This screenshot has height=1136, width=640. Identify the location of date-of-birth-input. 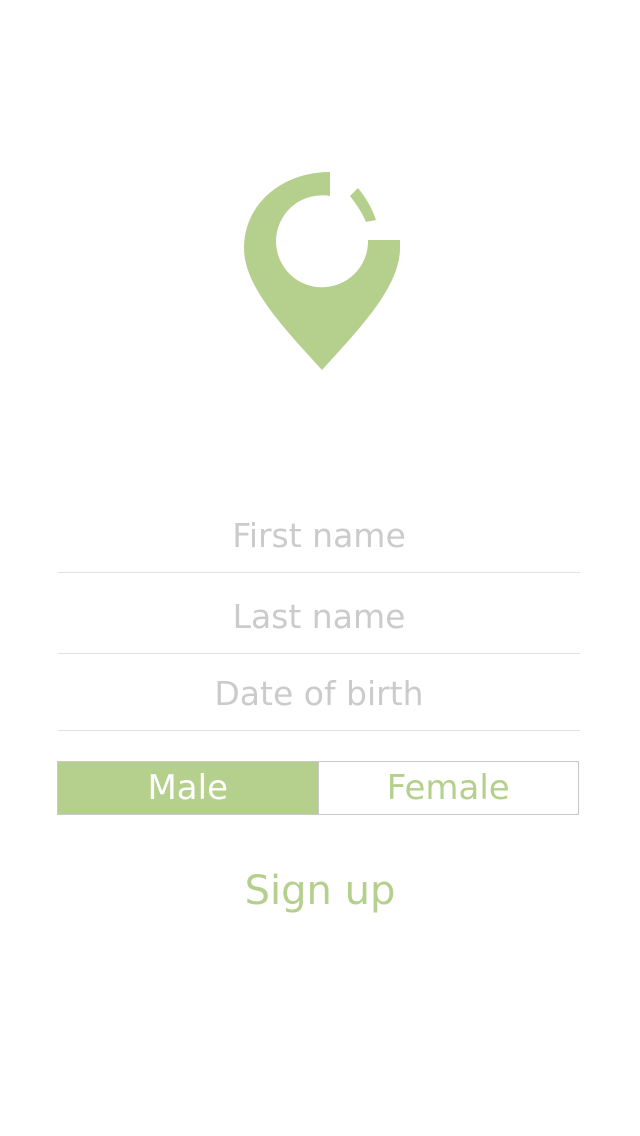
(319, 694).